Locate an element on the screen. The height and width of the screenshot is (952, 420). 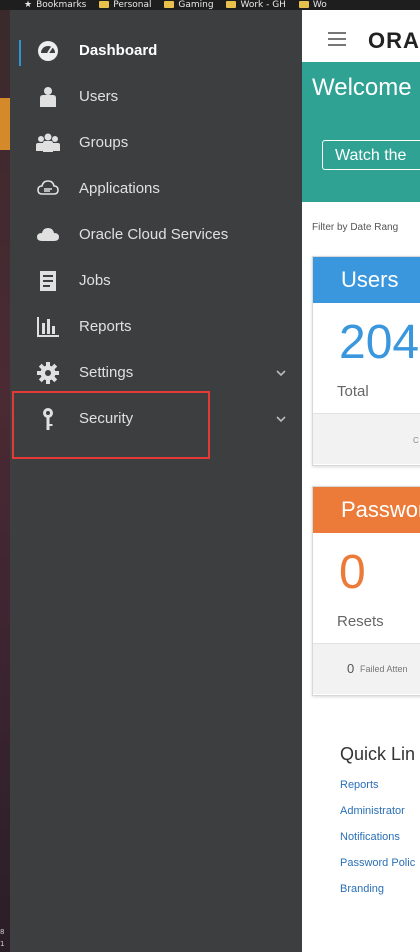
bookmark-label: Work - GH is located at coordinates (263, 5).